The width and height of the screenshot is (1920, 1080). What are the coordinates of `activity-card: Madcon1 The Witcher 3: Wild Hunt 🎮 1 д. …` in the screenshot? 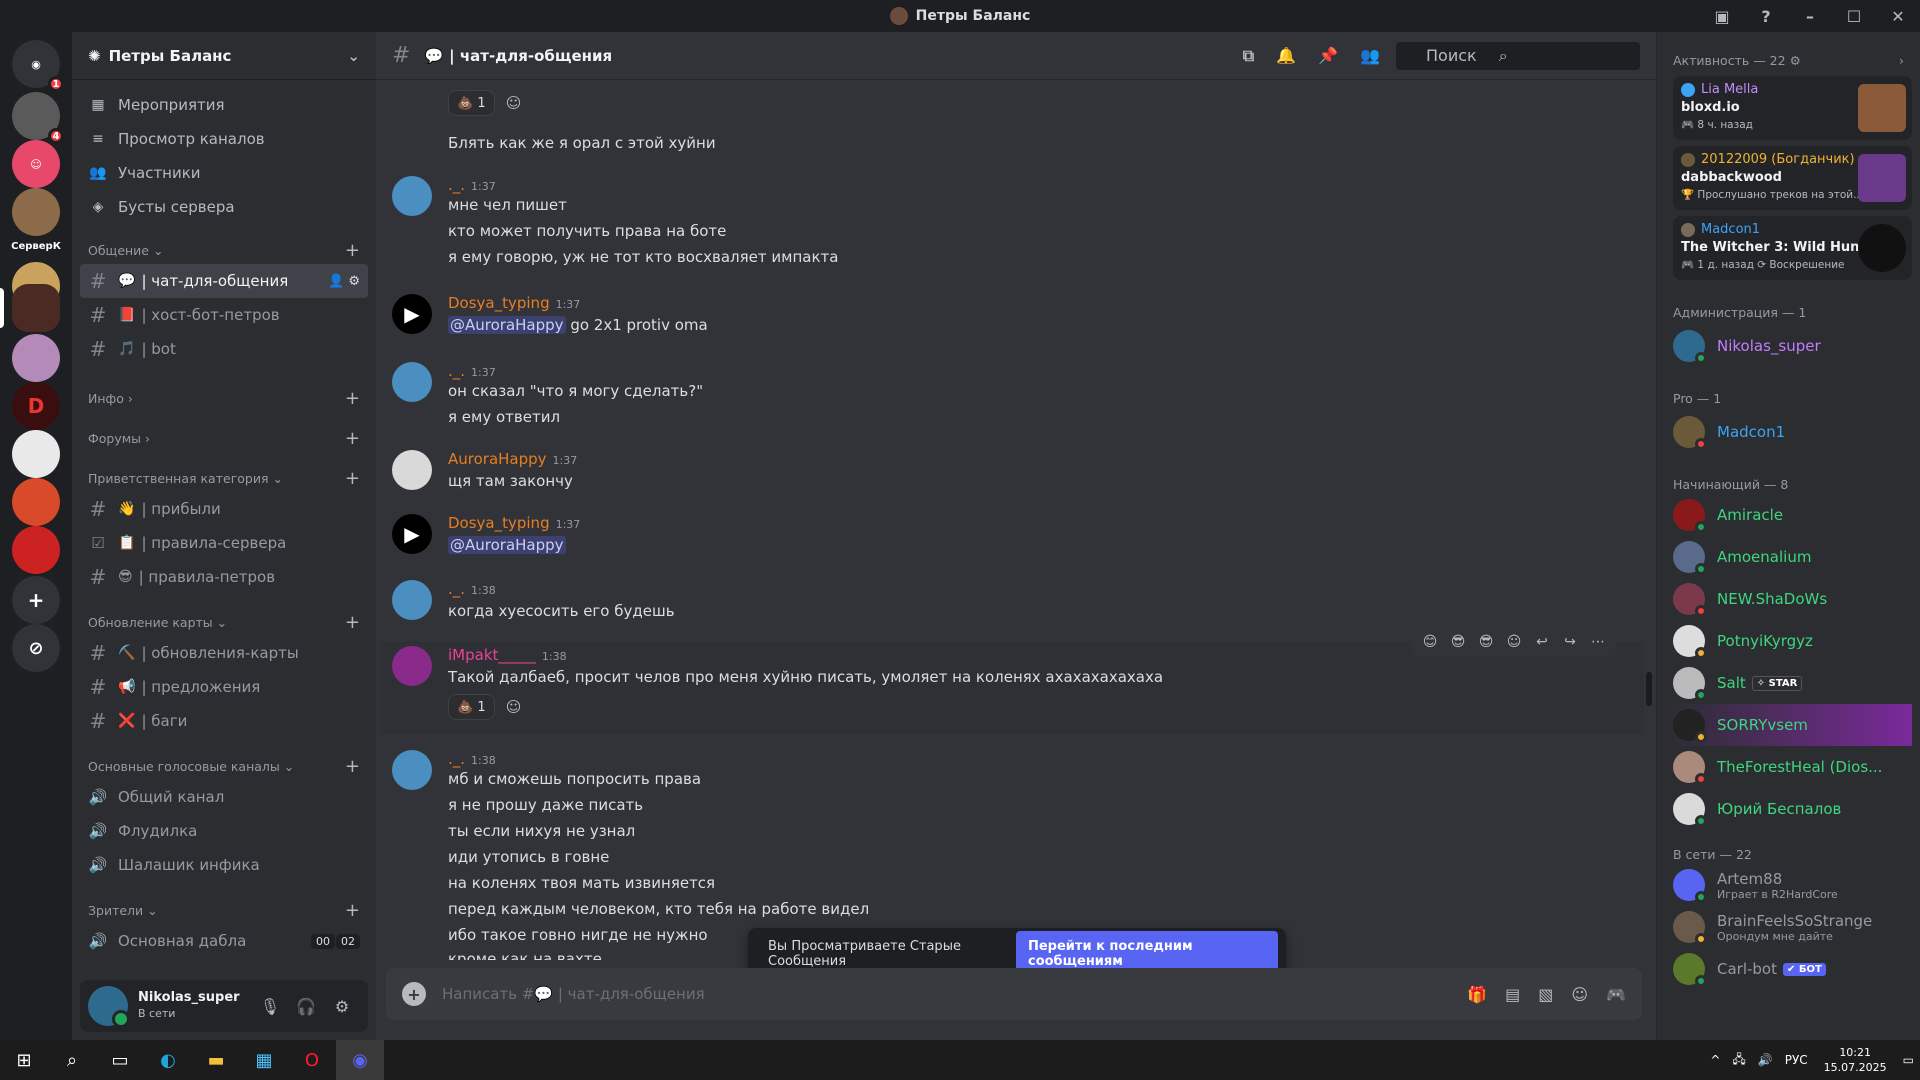 It's located at (1792, 248).